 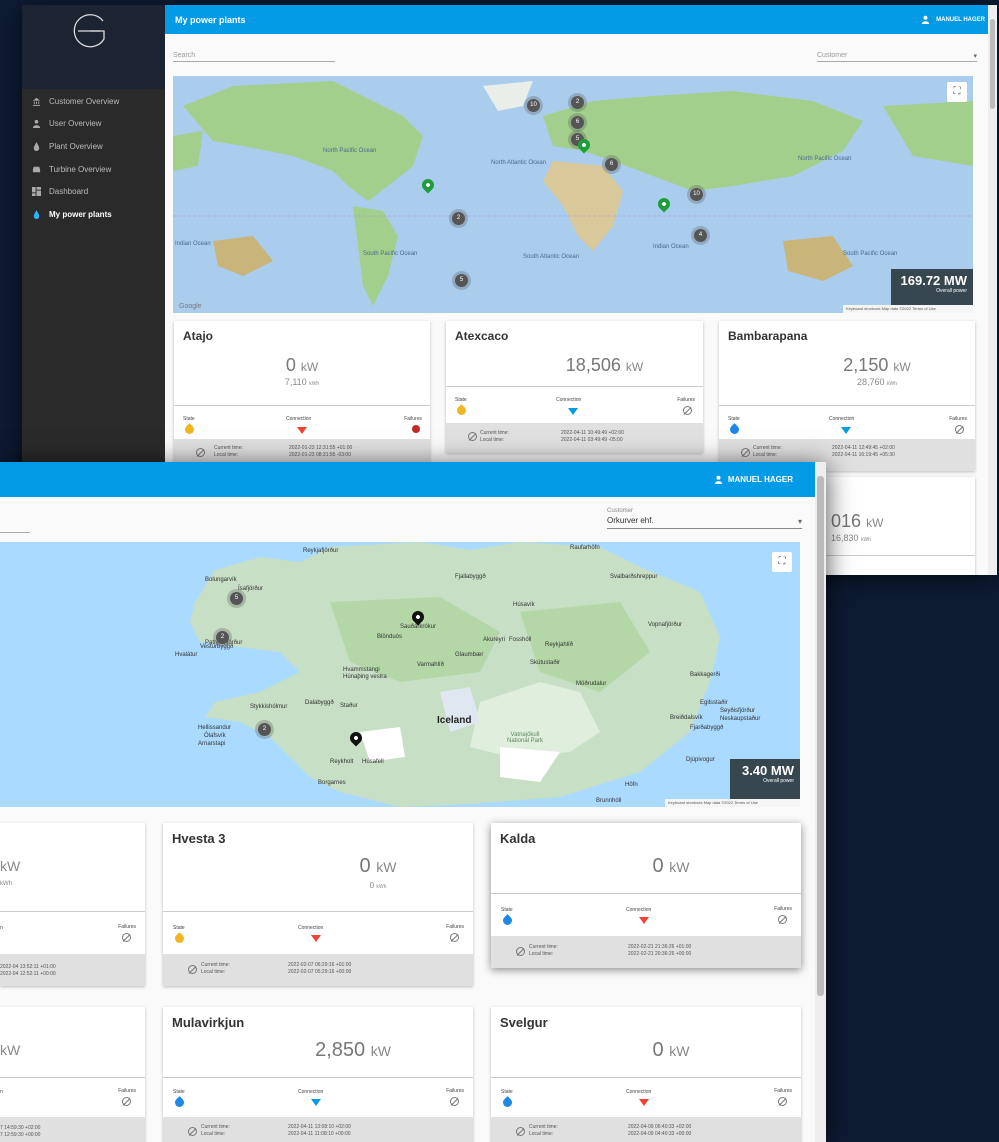 I want to click on place-label: Raufarhöfn, so click(x=585, y=548).